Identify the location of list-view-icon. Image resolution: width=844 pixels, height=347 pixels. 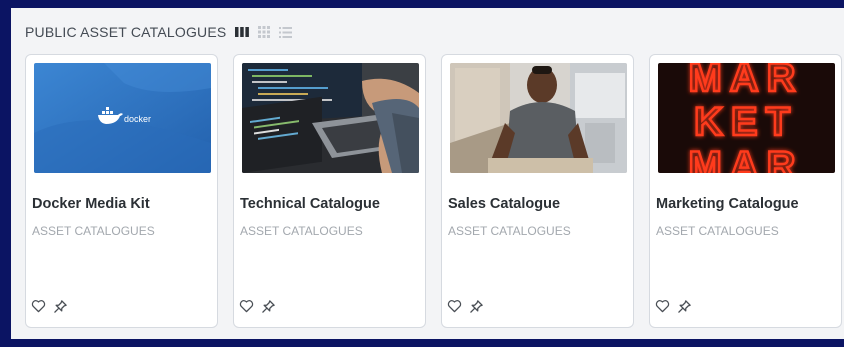
(286, 32).